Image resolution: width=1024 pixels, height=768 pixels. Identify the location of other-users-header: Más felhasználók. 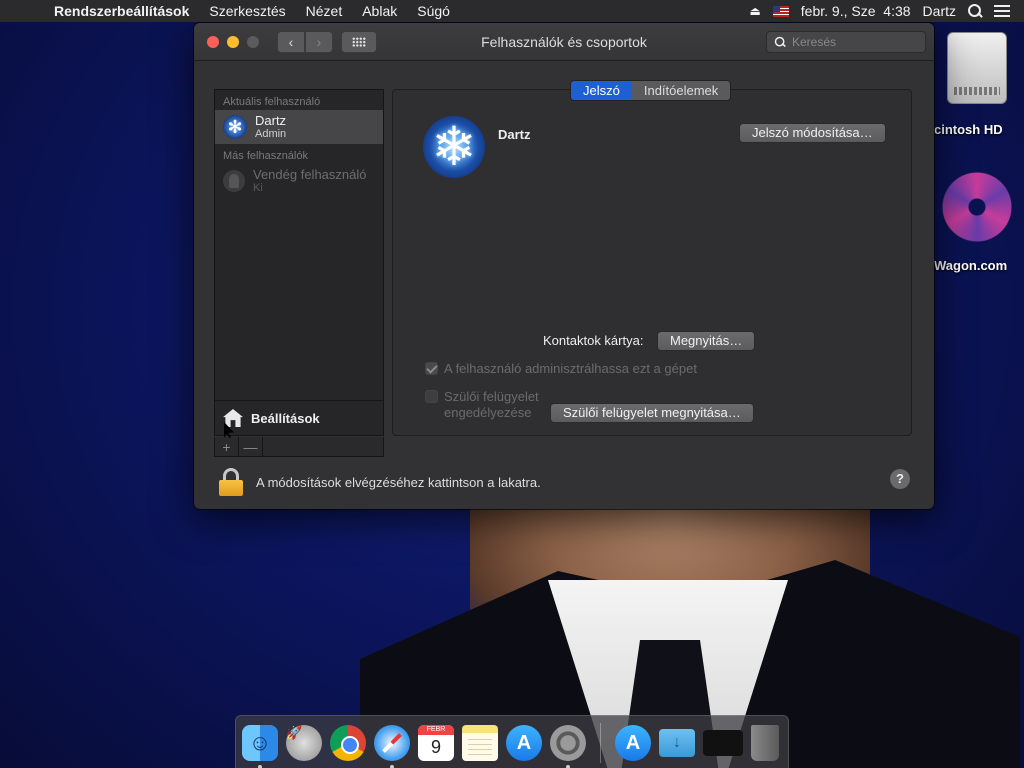
(265, 156).